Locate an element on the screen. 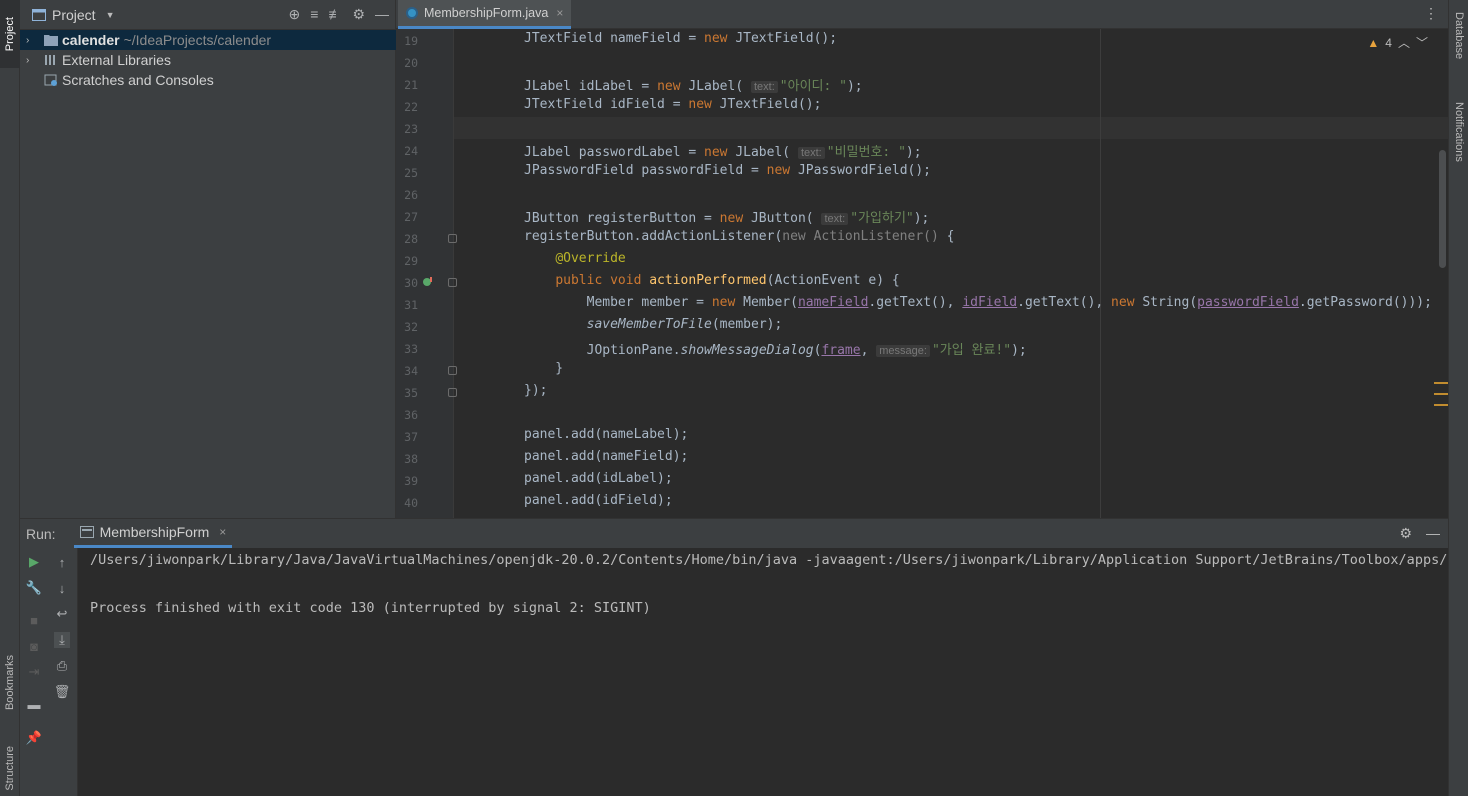 The height and width of the screenshot is (796, 1468). override-gutter-icon is located at coordinates (428, 282).